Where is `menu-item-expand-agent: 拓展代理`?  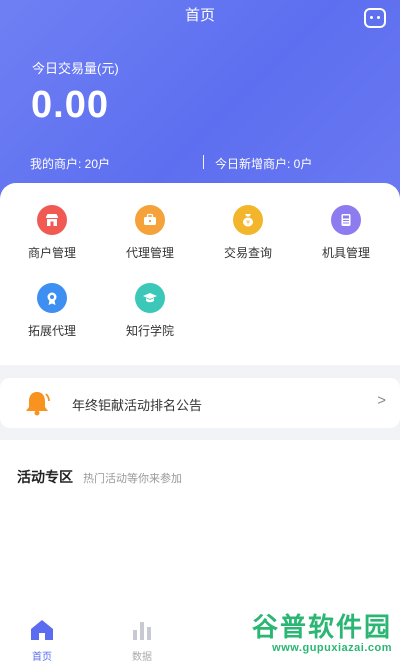 menu-item-expand-agent: 拓展代理 is located at coordinates (52, 311).